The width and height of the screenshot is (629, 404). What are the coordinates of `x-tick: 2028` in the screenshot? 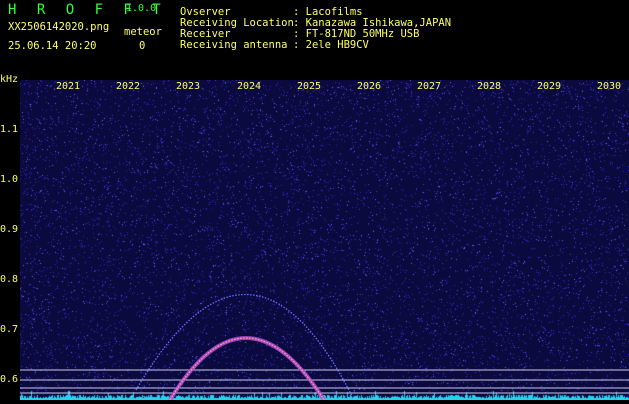 It's located at (489, 86).